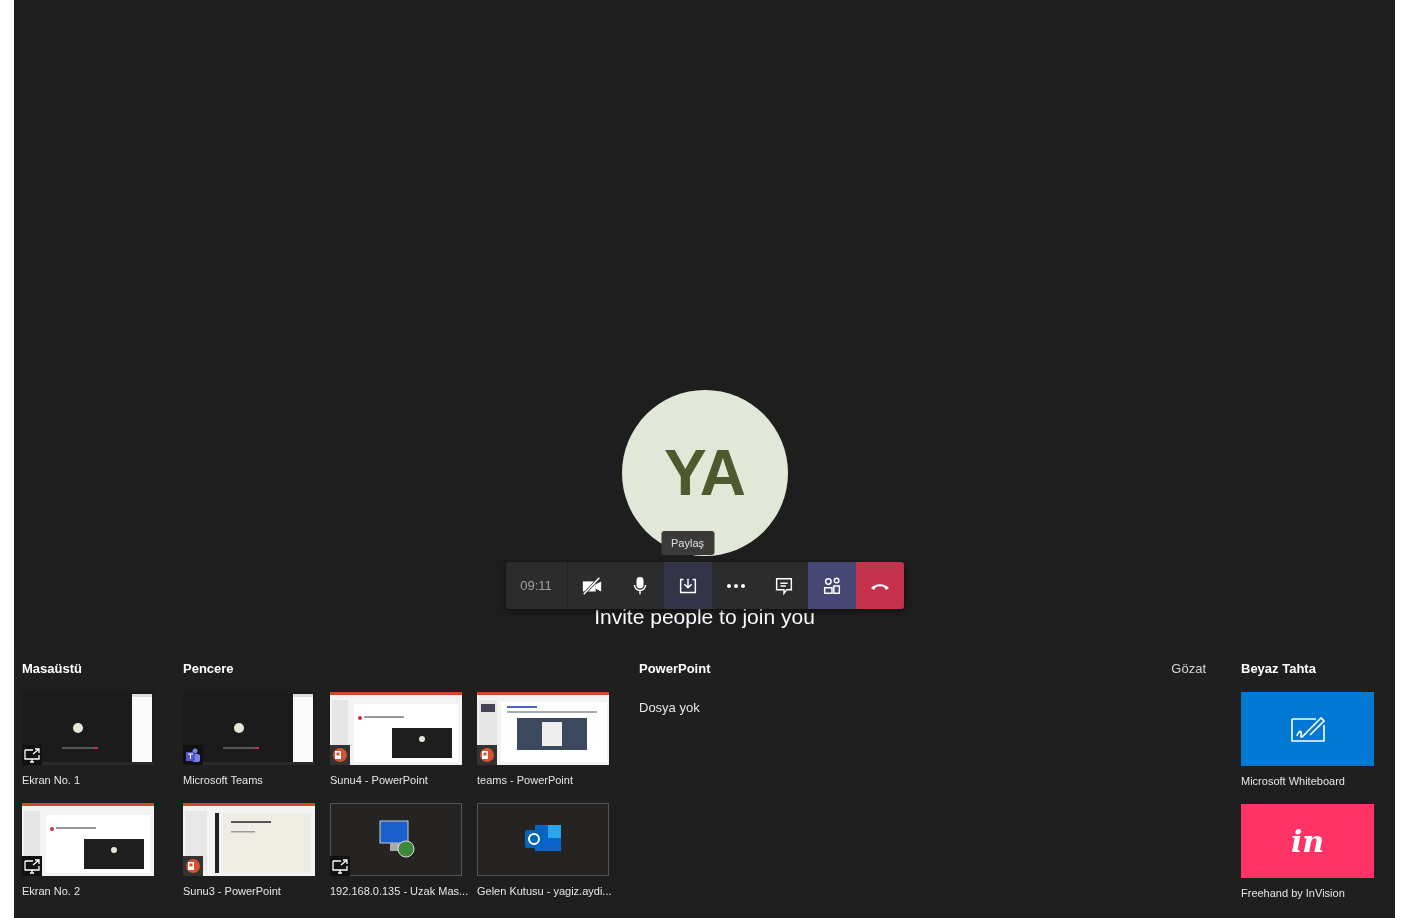 This screenshot has width=1404, height=918. I want to click on people-button, so click(831, 585).